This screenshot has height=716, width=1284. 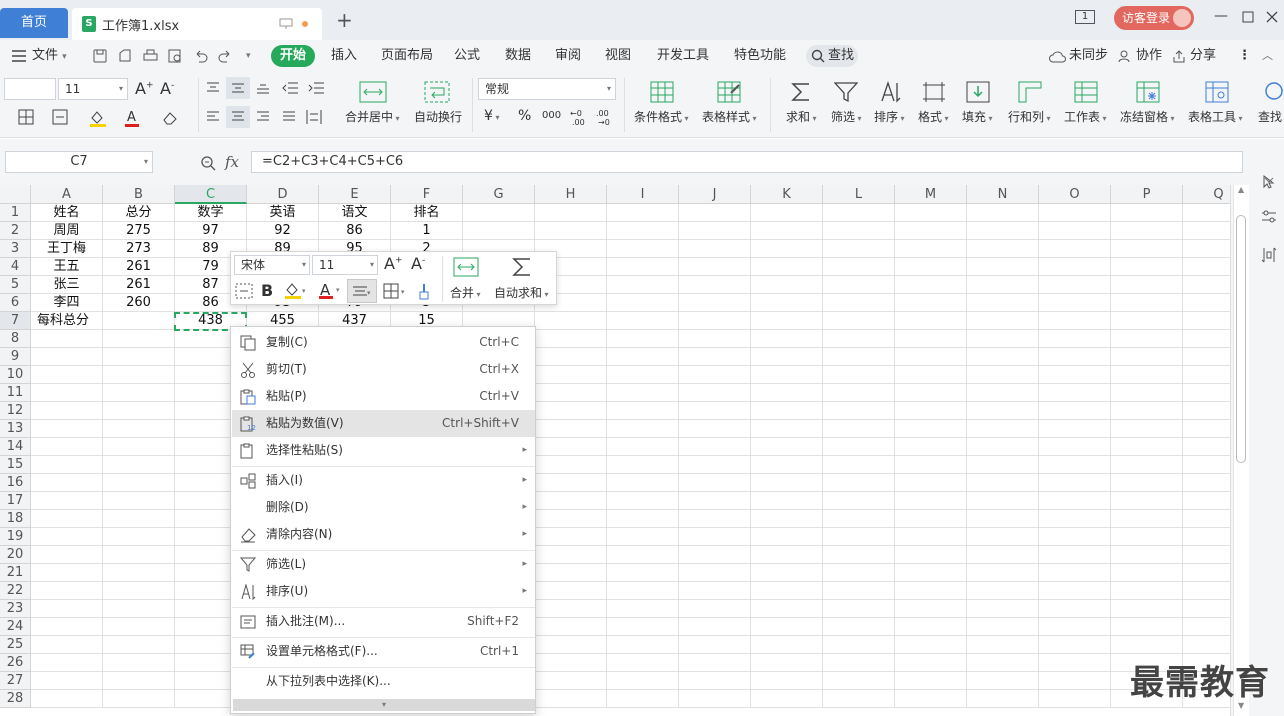 What do you see at coordinates (67, 411) in the screenshot?
I see `cell-a12` at bounding box center [67, 411].